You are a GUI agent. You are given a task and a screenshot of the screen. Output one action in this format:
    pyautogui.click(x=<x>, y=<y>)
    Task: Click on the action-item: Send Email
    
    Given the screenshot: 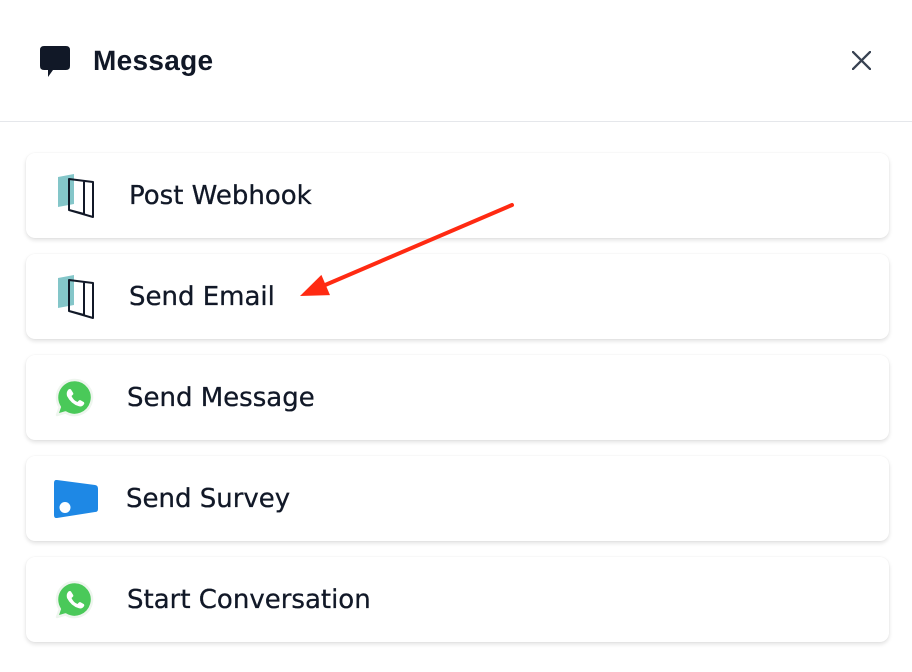 What is the action you would take?
    pyautogui.click(x=457, y=296)
    